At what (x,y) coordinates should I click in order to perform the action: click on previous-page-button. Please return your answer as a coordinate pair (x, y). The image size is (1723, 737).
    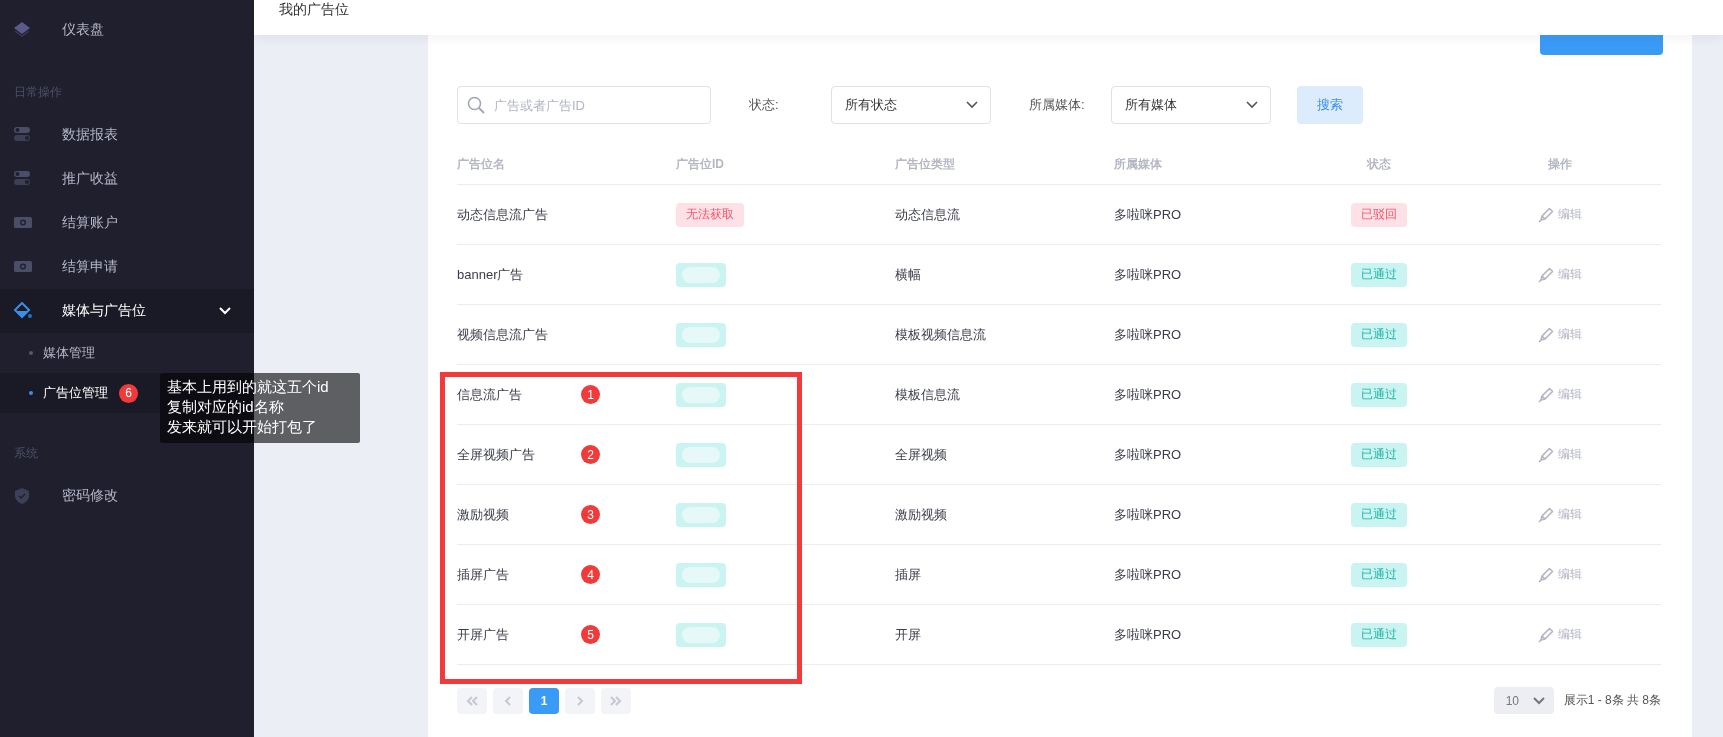
    Looking at the image, I should click on (508, 700).